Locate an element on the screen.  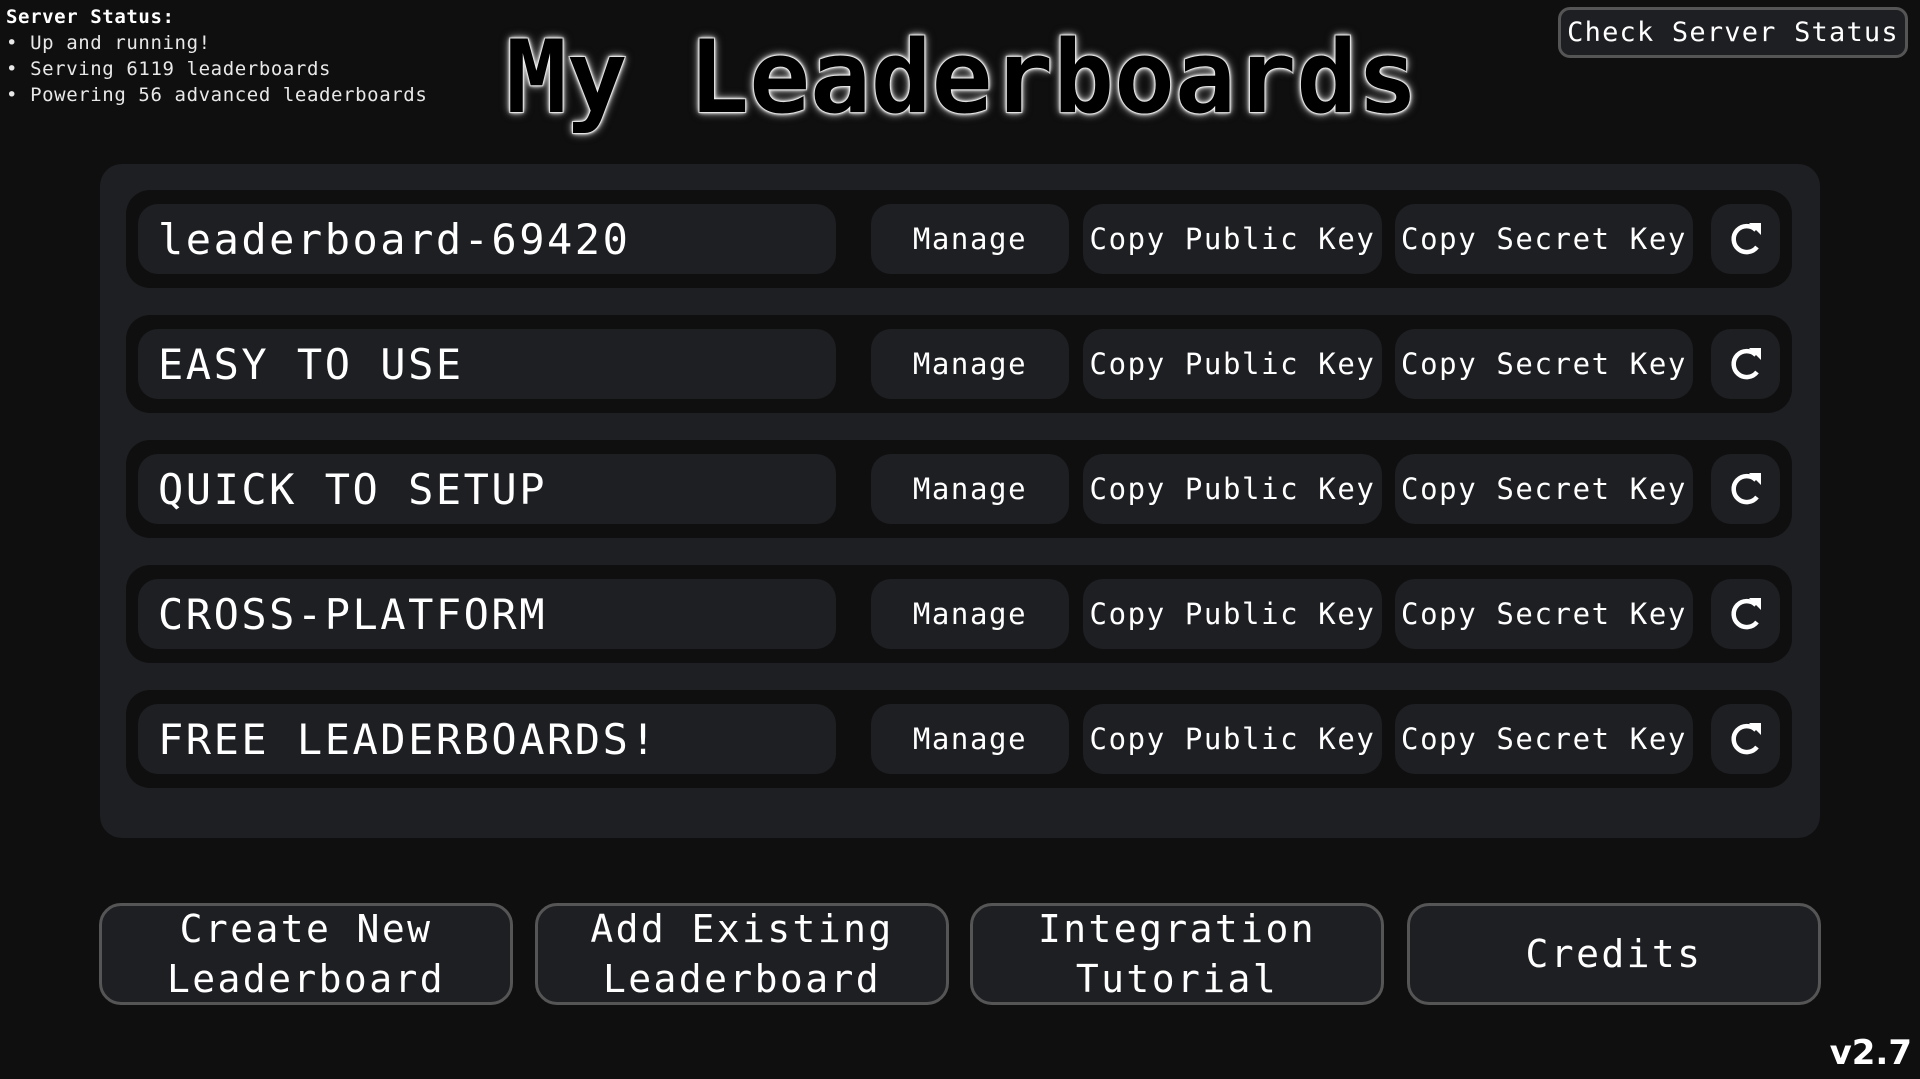
credits-button: Credits is located at coordinates (1614, 954).